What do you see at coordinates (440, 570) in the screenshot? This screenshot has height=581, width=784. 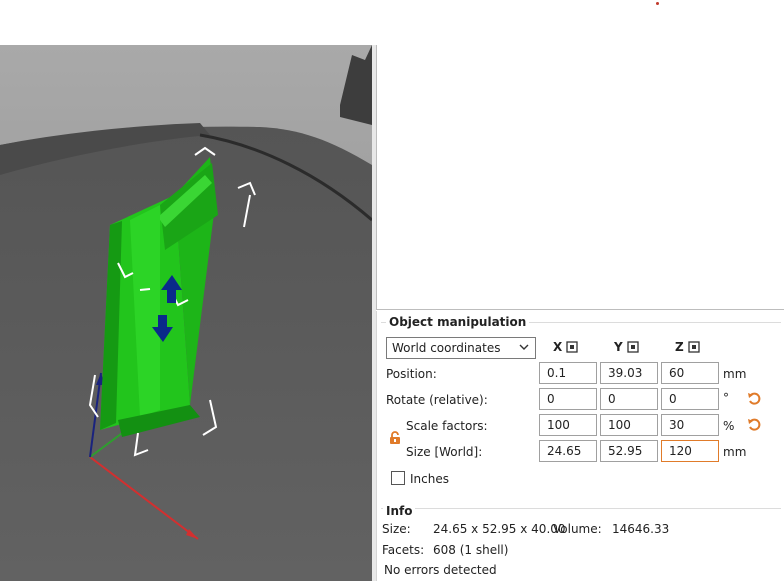 I see `info-errors: No errors detected` at bounding box center [440, 570].